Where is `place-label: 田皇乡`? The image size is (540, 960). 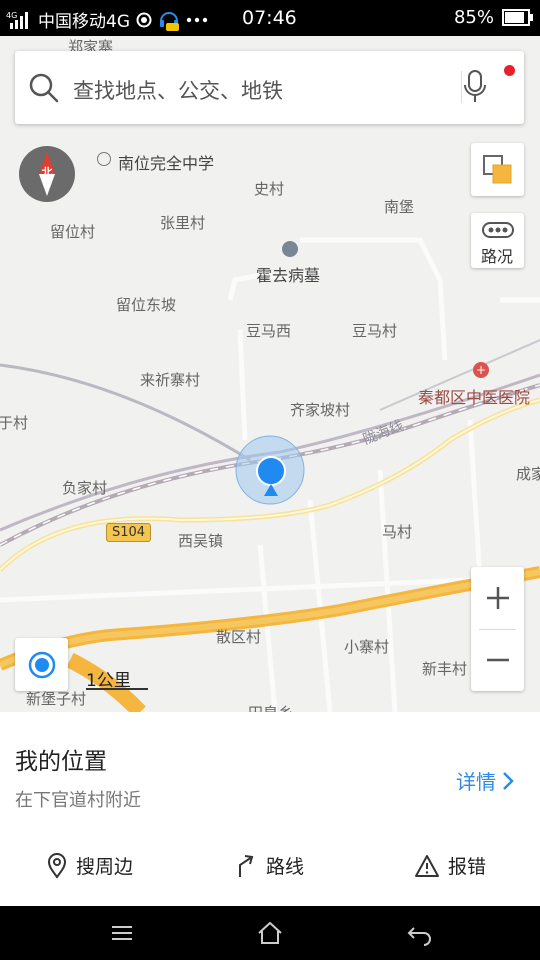
place-label: 田皇乡 is located at coordinates (270, 707).